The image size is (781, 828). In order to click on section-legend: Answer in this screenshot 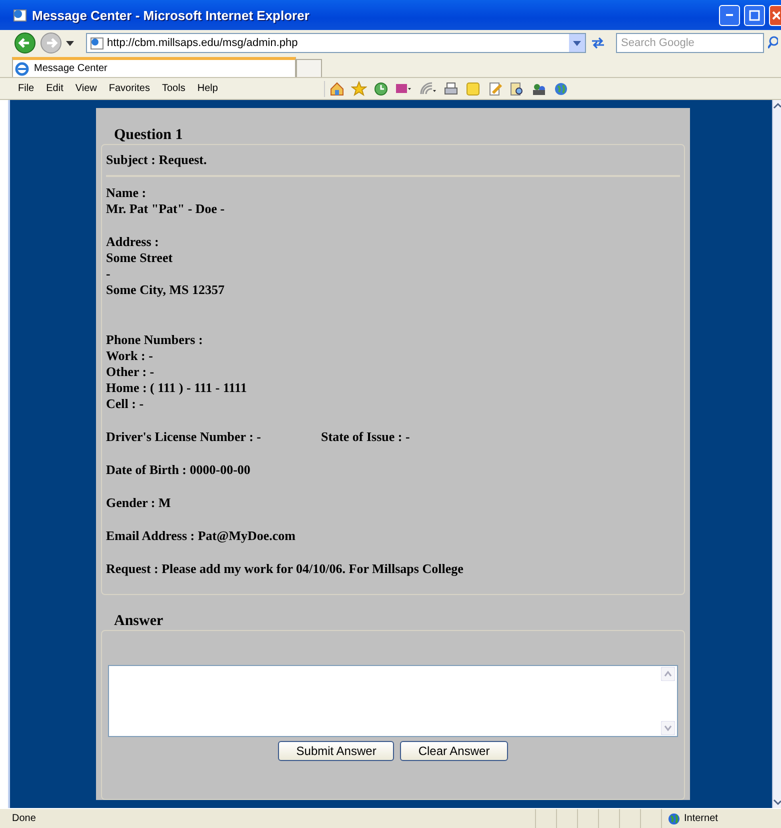, I will do `click(399, 621)`.